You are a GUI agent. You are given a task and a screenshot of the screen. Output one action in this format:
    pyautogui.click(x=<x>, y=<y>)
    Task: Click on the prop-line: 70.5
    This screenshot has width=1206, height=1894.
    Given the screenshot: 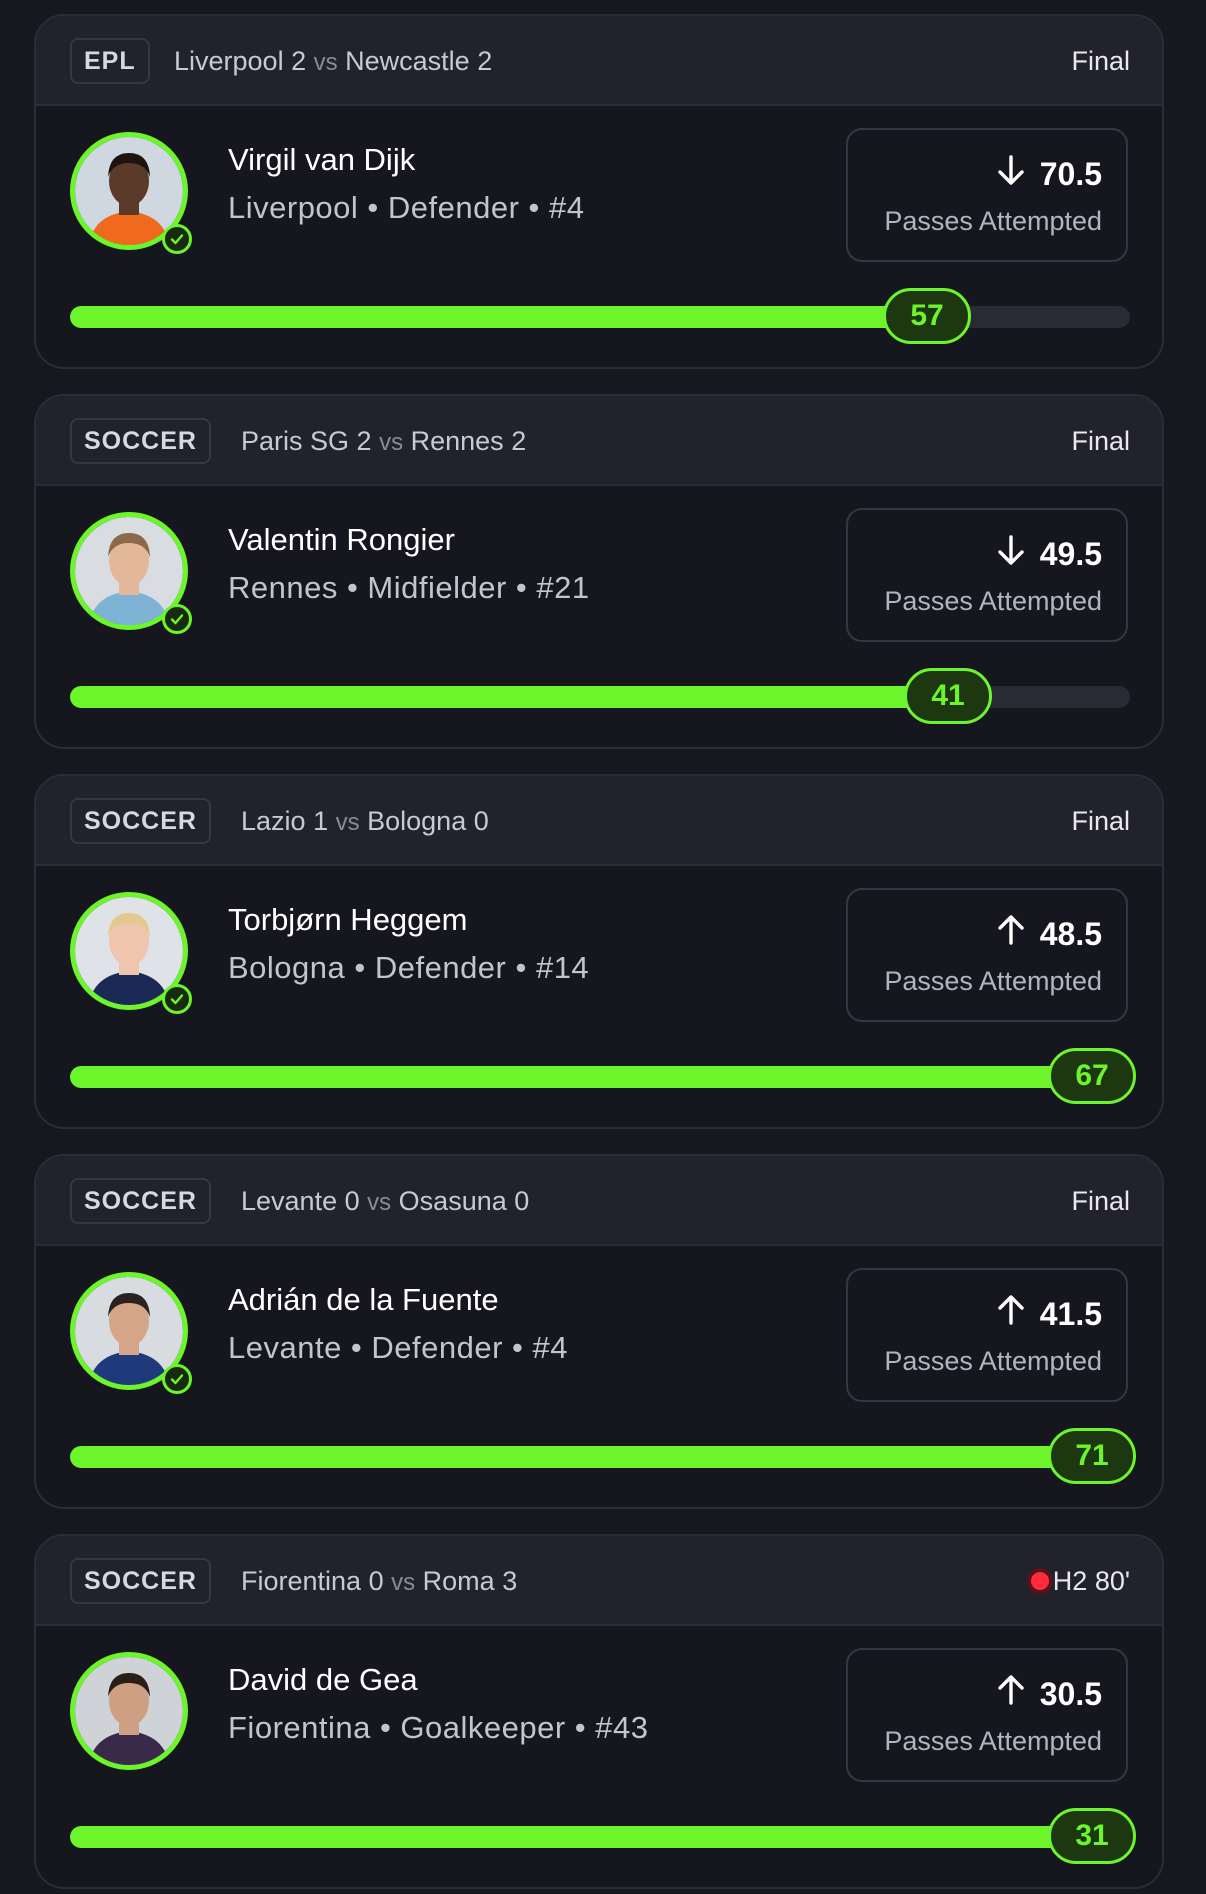 What is the action you would take?
    pyautogui.click(x=1049, y=174)
    